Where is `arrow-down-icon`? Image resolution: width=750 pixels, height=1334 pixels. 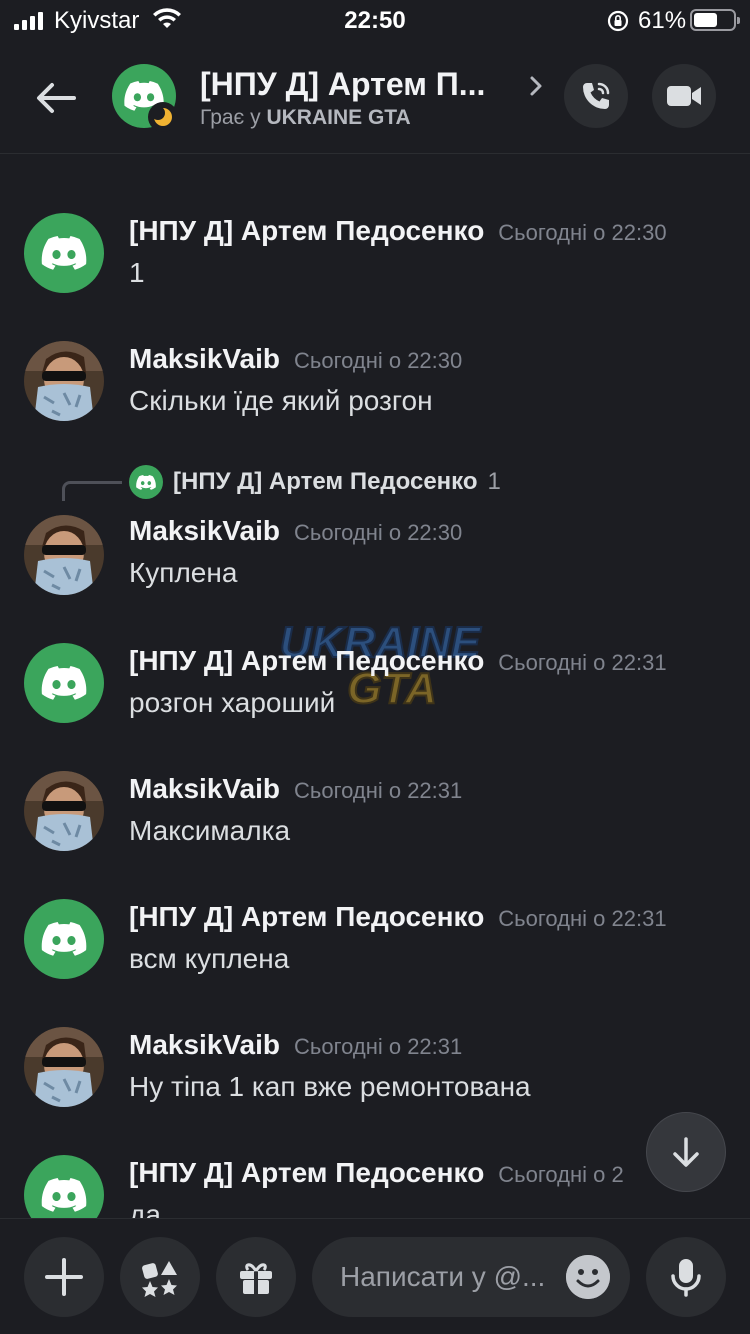
arrow-down-icon is located at coordinates (686, 1152).